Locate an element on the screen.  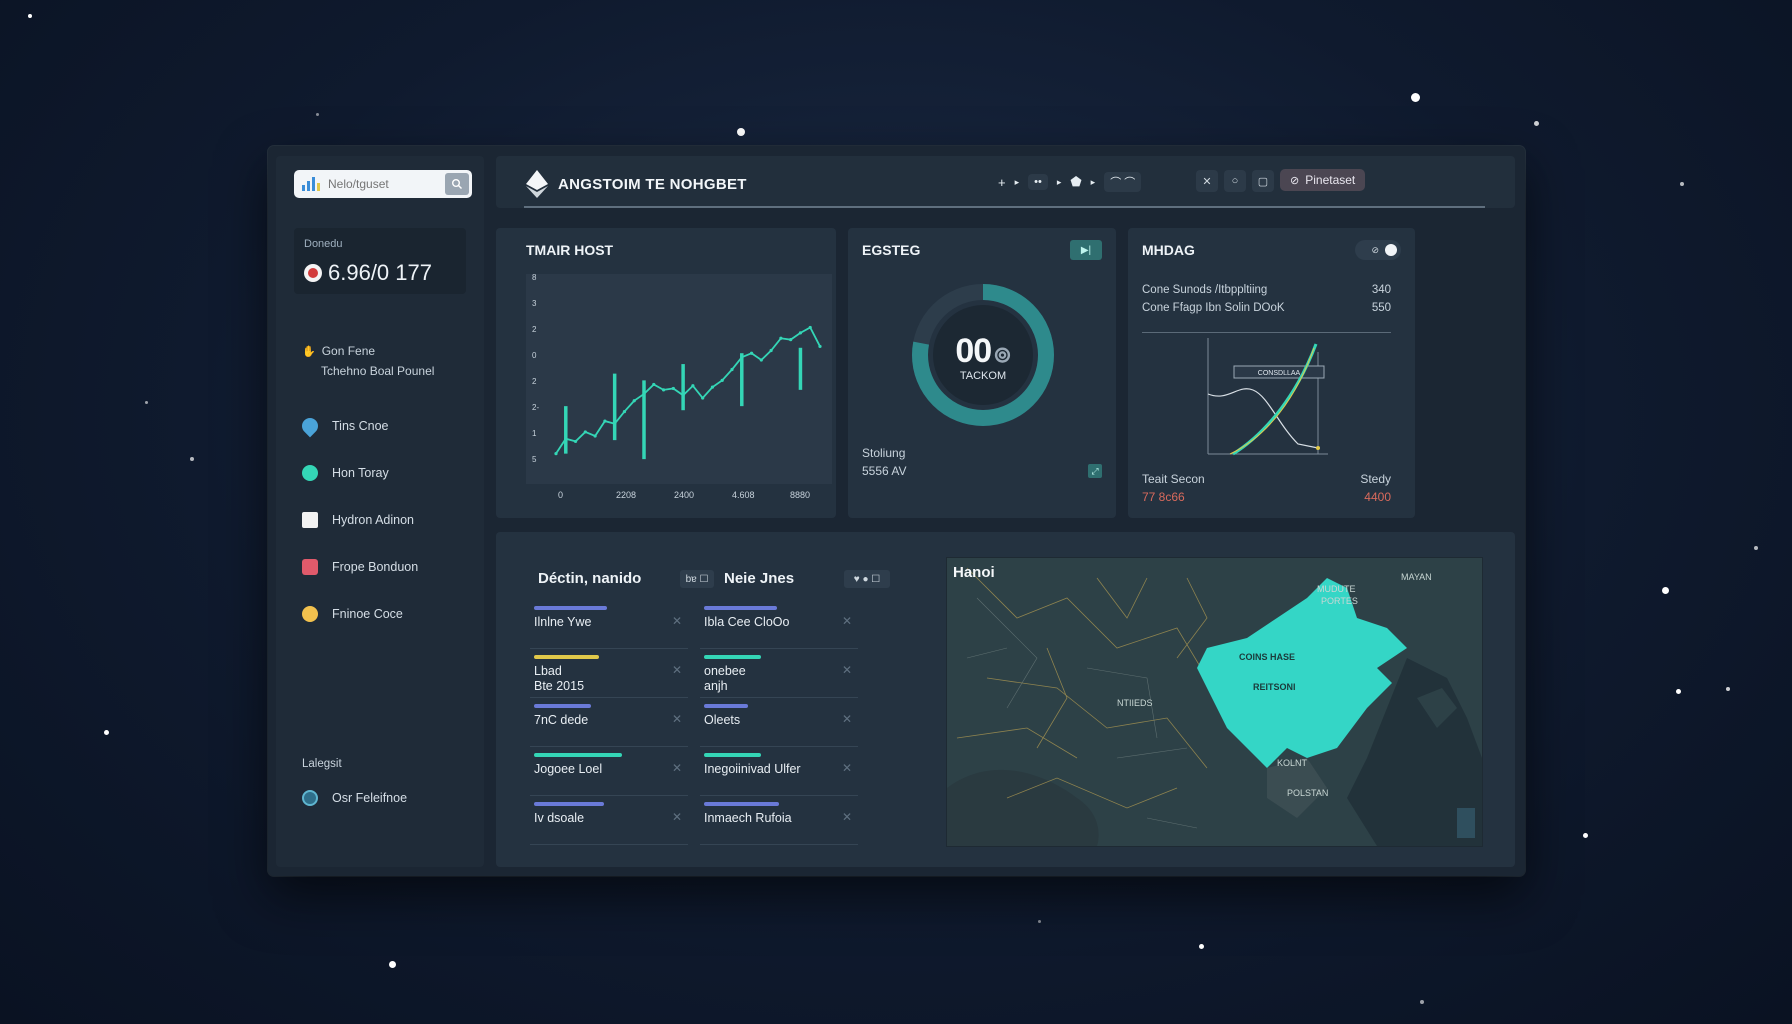
image-icon is located at coordinates (310, 567).